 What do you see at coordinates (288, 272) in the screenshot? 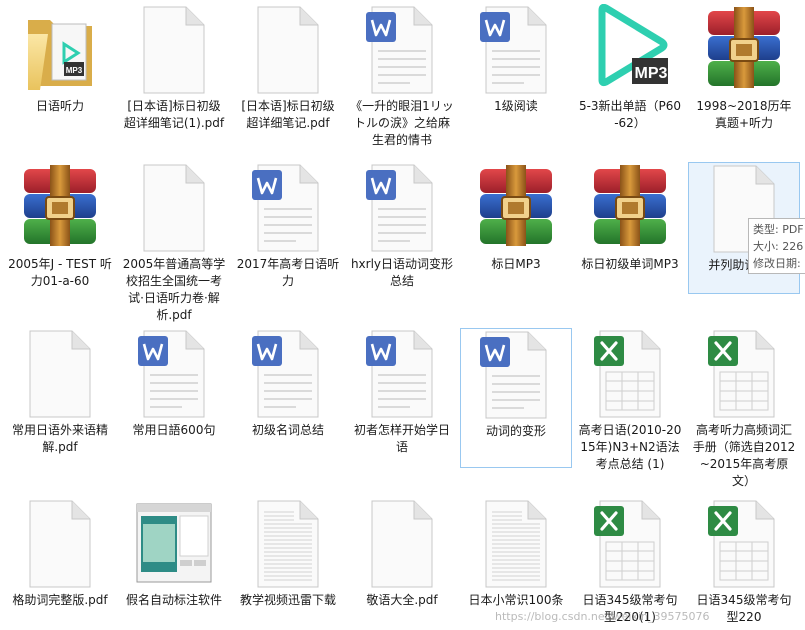
I see `file-label: 2017年高考日语听力` at bounding box center [288, 272].